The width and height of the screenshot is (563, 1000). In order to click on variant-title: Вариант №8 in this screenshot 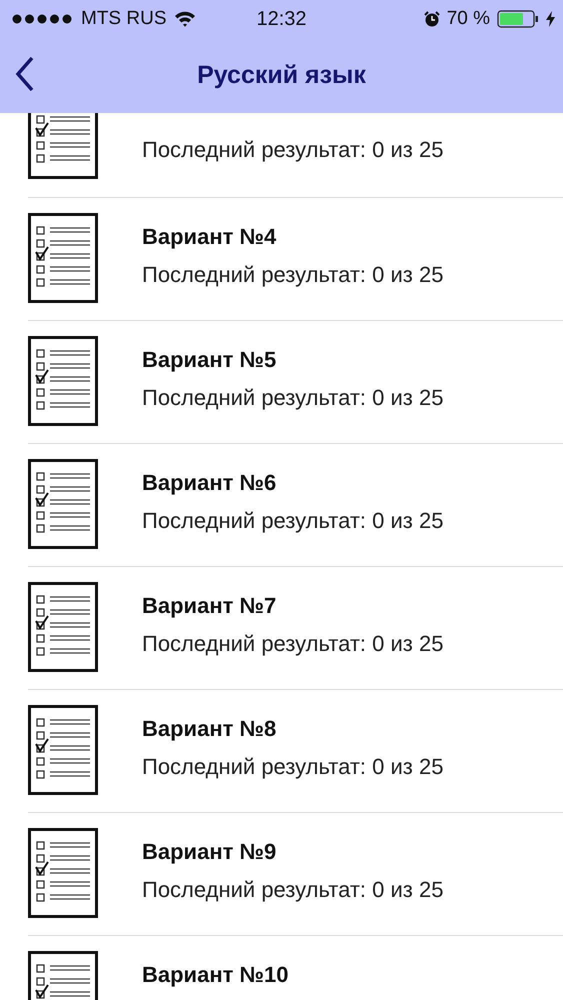, I will do `click(293, 729)`.